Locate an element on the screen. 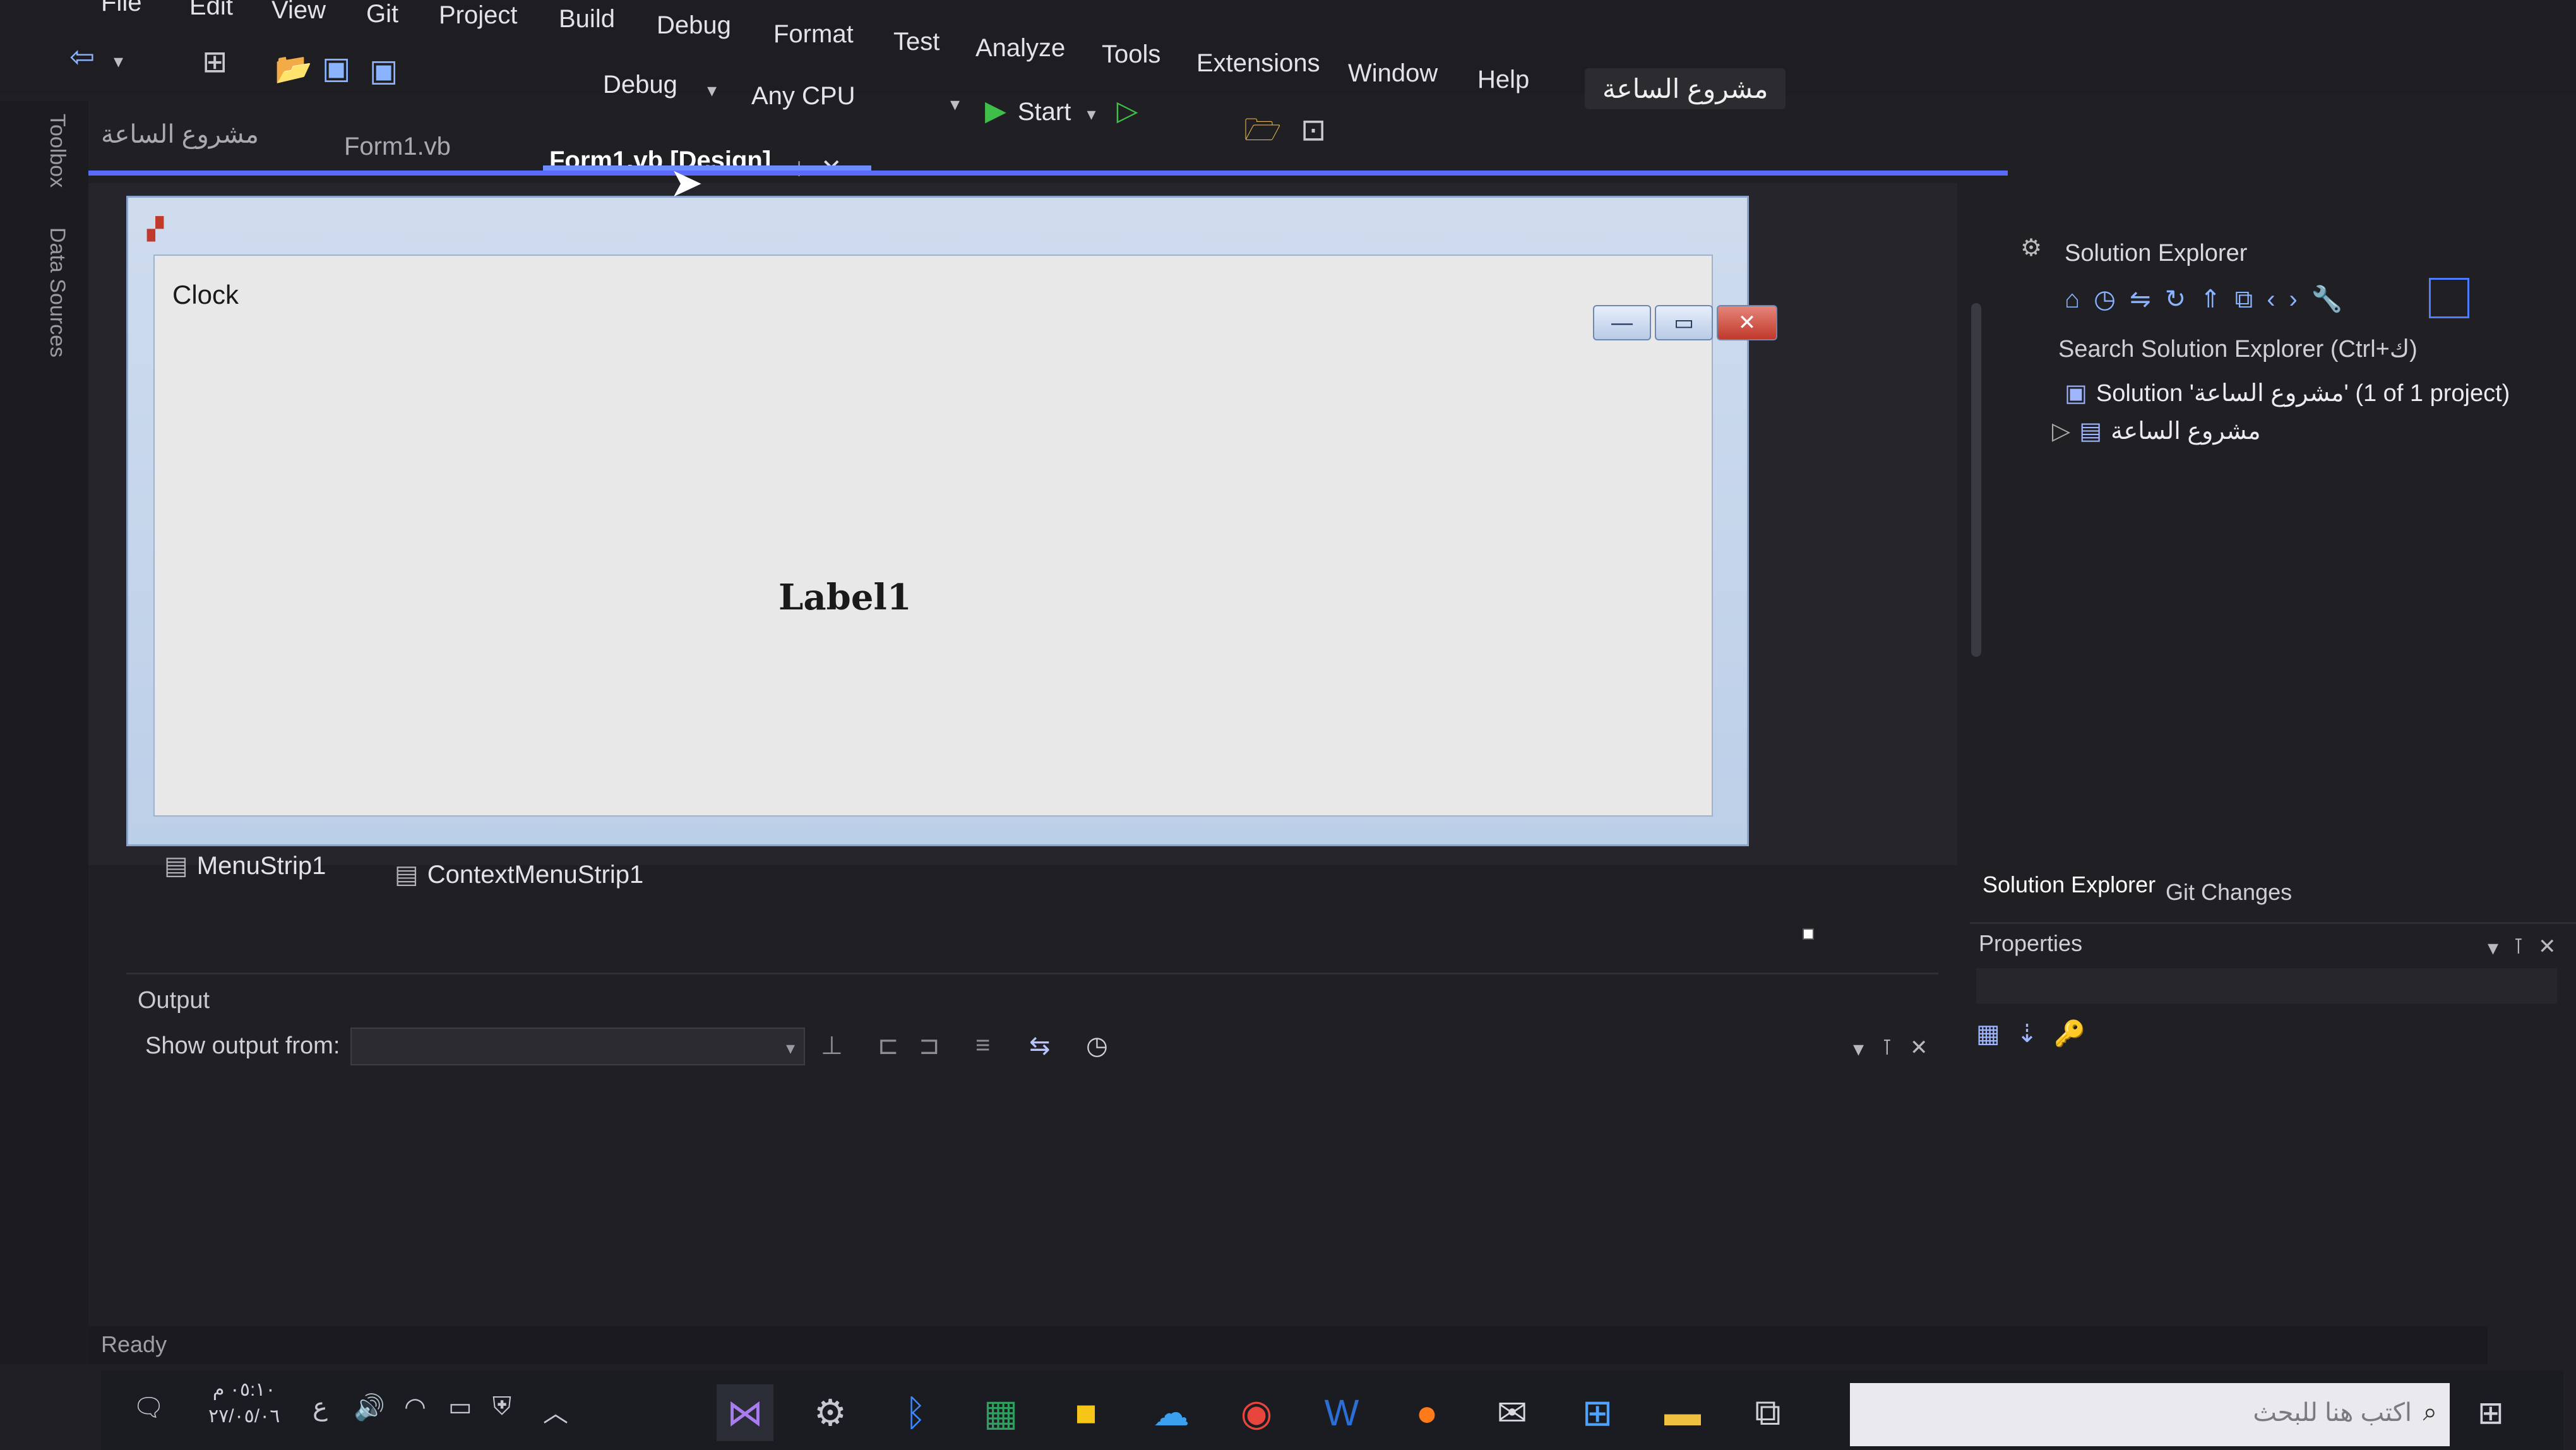 The height and width of the screenshot is (1450, 2576). contextmenustrip-component: ▤ ContextMenuStrip1 is located at coordinates (519, 874).